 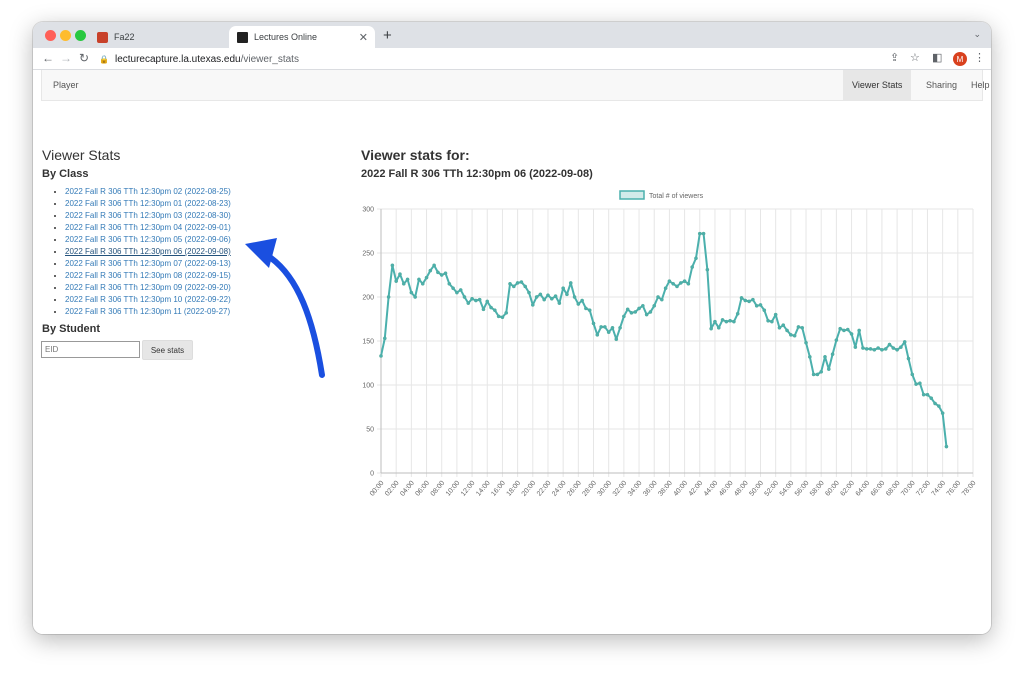 I want to click on x-tick-label: 26:00, so click(x=574, y=488).